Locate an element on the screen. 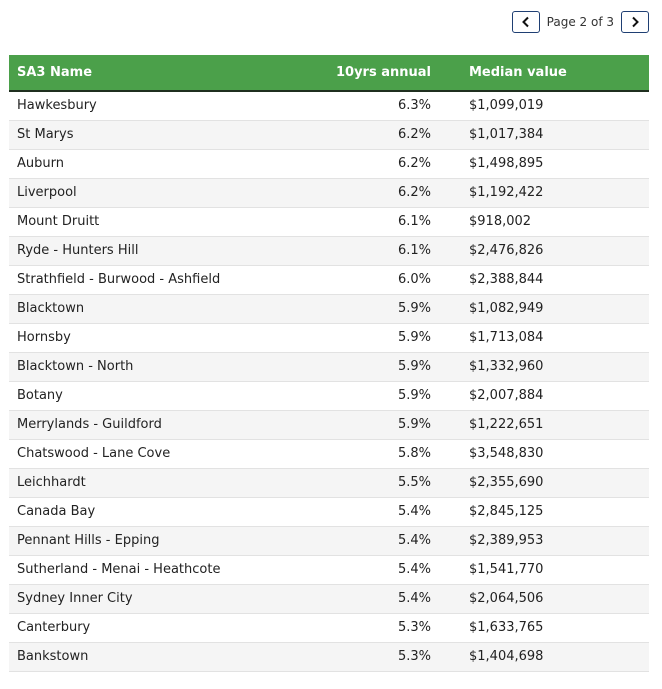 The height and width of the screenshot is (689, 662). table-row: Canterbury 5.3% $1,633,765 is located at coordinates (329, 628).